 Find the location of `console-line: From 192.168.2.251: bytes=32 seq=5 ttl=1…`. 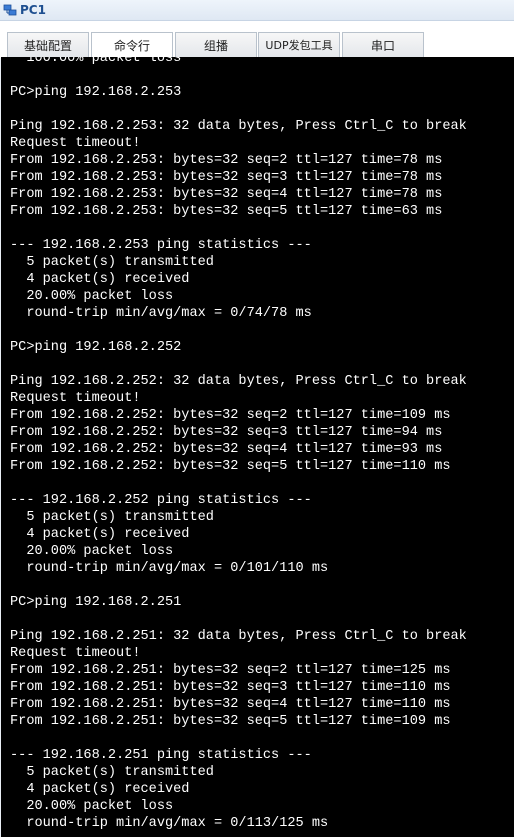

console-line: From 192.168.2.251: bytes=32 seq=5 ttl=1… is located at coordinates (230, 721).